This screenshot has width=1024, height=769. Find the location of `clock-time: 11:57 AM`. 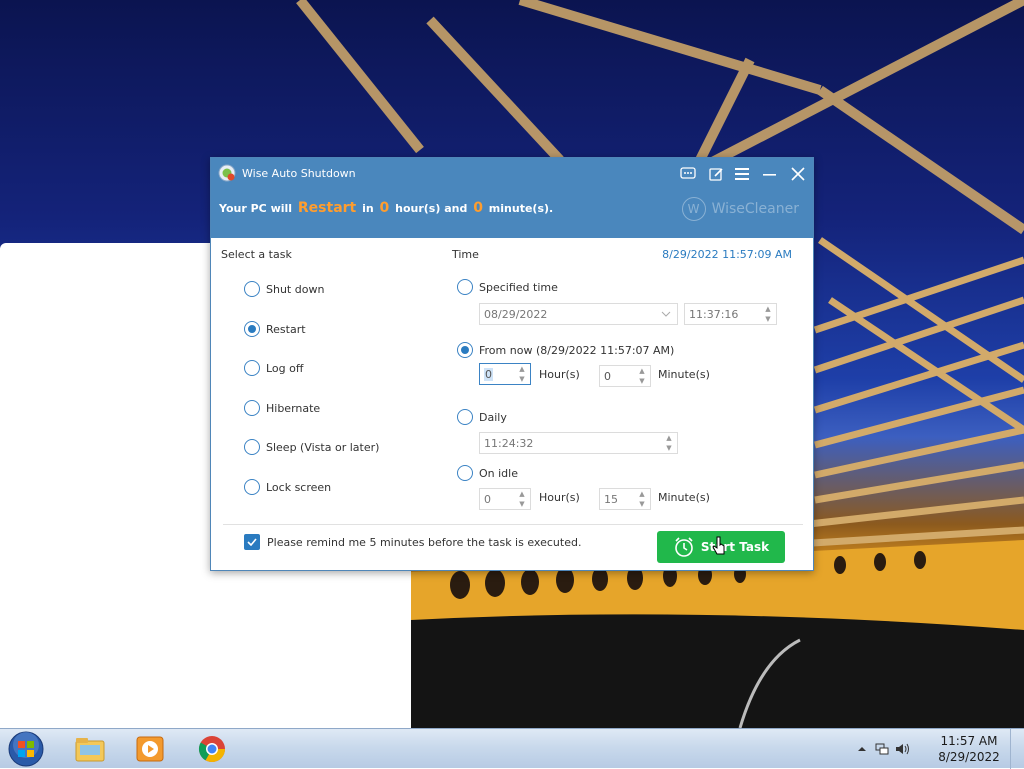

clock-time: 11:57 AM is located at coordinates (969, 741).